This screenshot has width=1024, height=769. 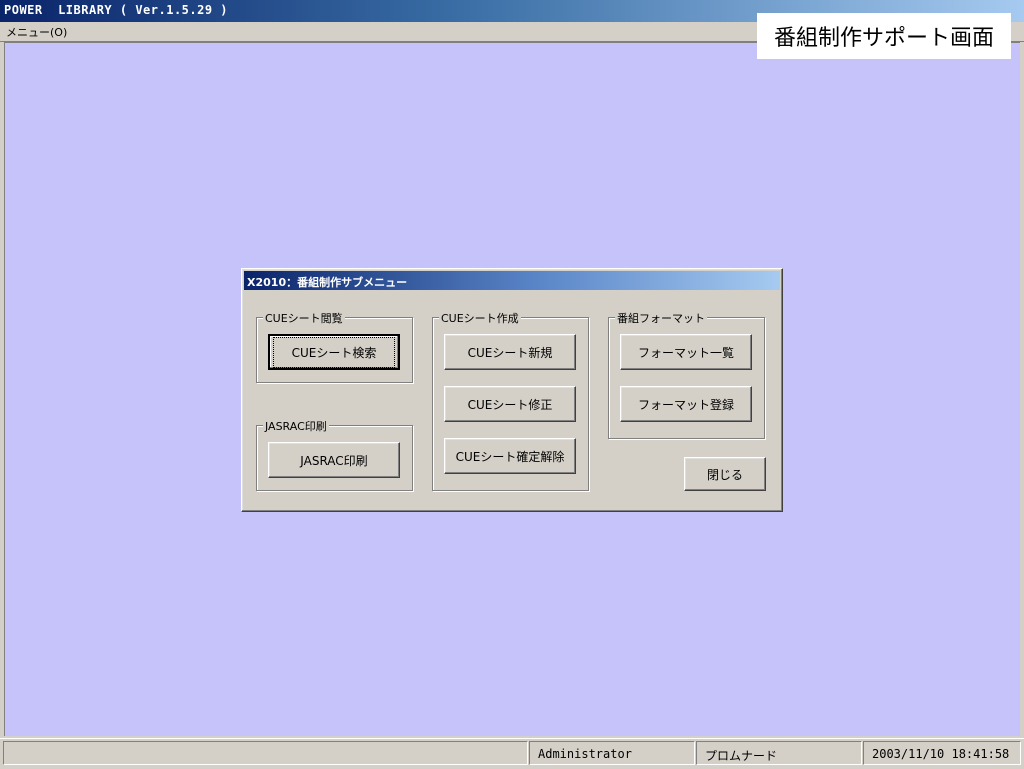 I want to click on cue-new-button: CUEシート新規, so click(x=510, y=352).